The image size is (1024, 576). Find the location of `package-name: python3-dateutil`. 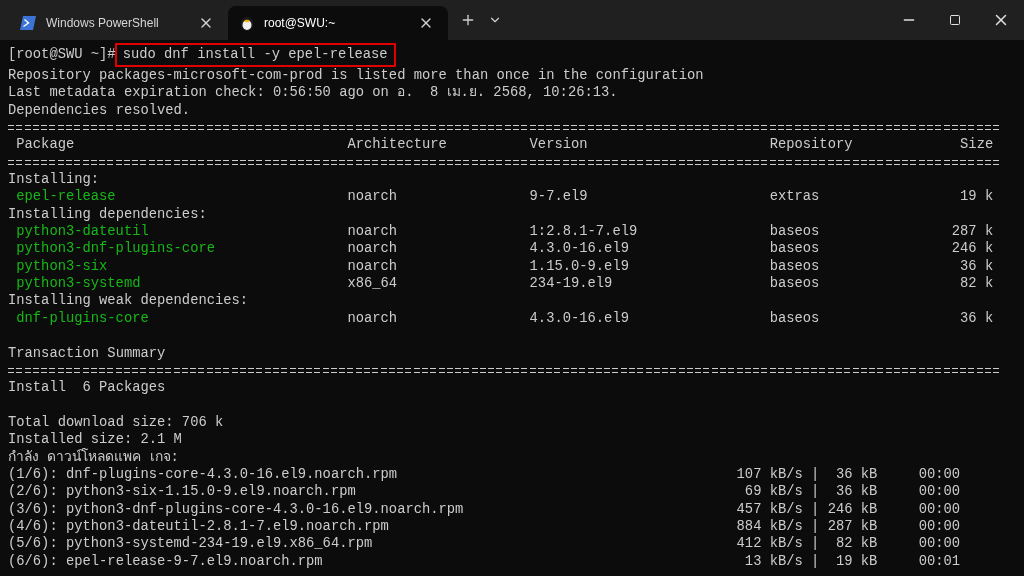

package-name: python3-dateutil is located at coordinates (82, 232).